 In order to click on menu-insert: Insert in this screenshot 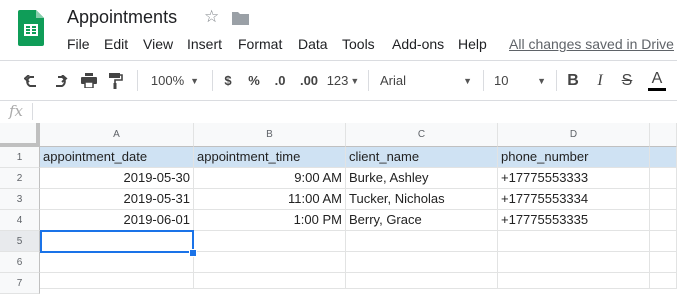, I will do `click(204, 44)`.